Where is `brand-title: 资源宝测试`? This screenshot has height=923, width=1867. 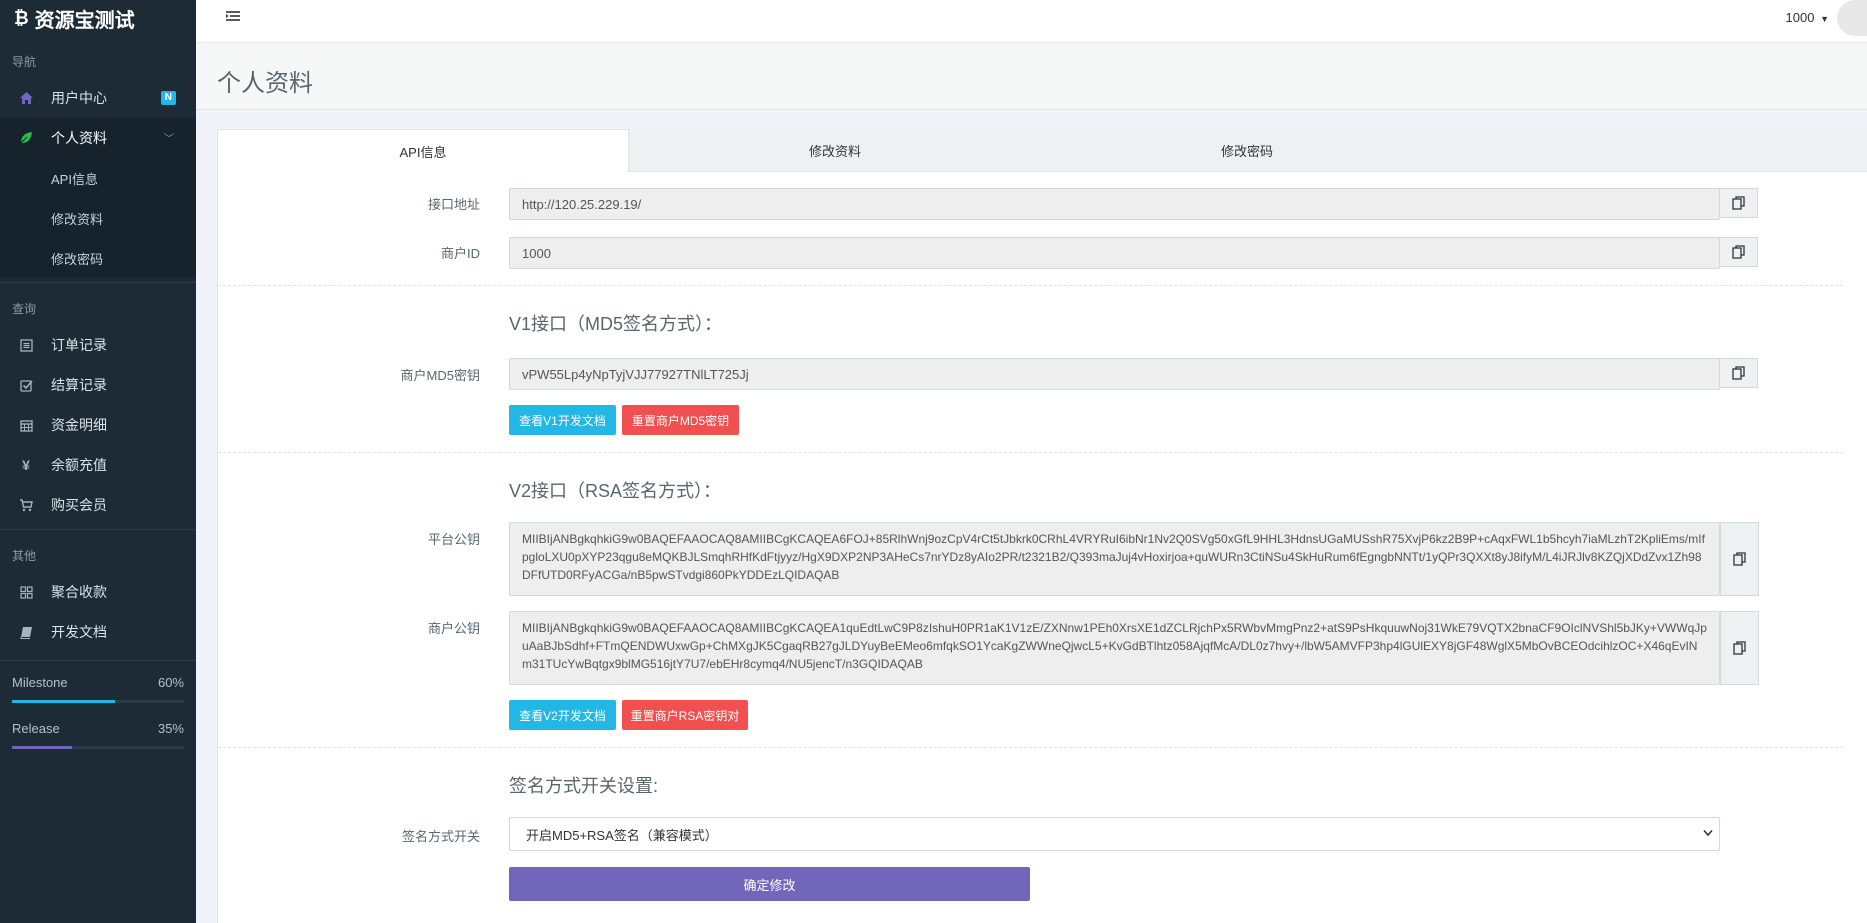
brand-title: 资源宝测试 is located at coordinates (84, 20).